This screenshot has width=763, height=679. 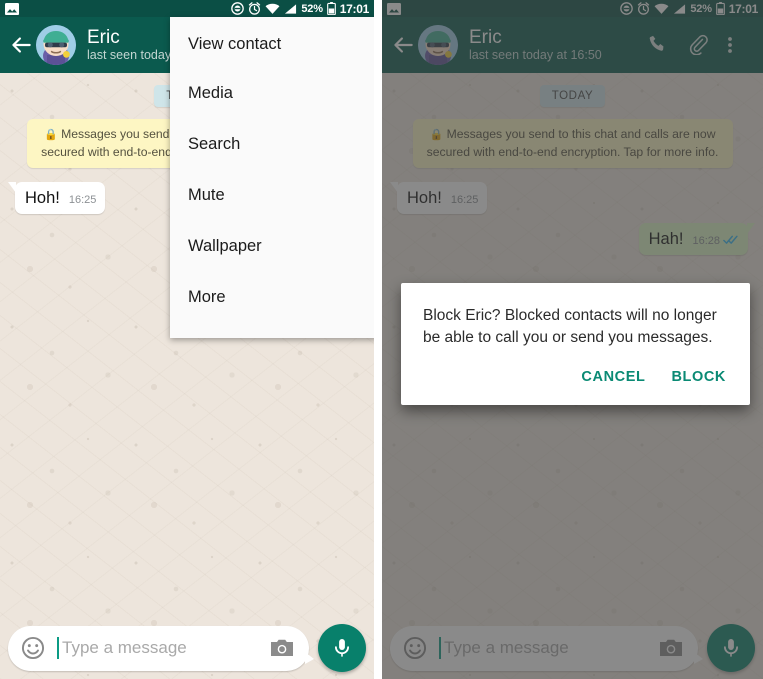 What do you see at coordinates (21, 45) in the screenshot?
I see `back-icon` at bounding box center [21, 45].